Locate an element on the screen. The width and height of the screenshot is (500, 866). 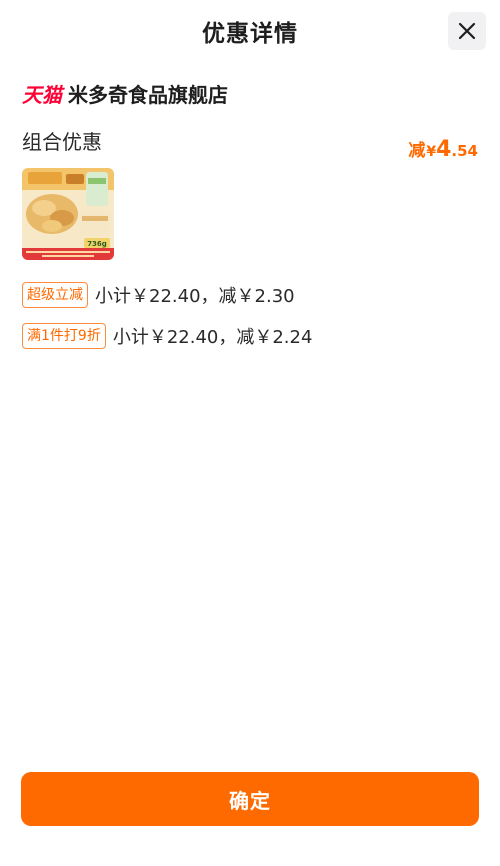
modal-header: 优惠详情 is located at coordinates (250, 32).